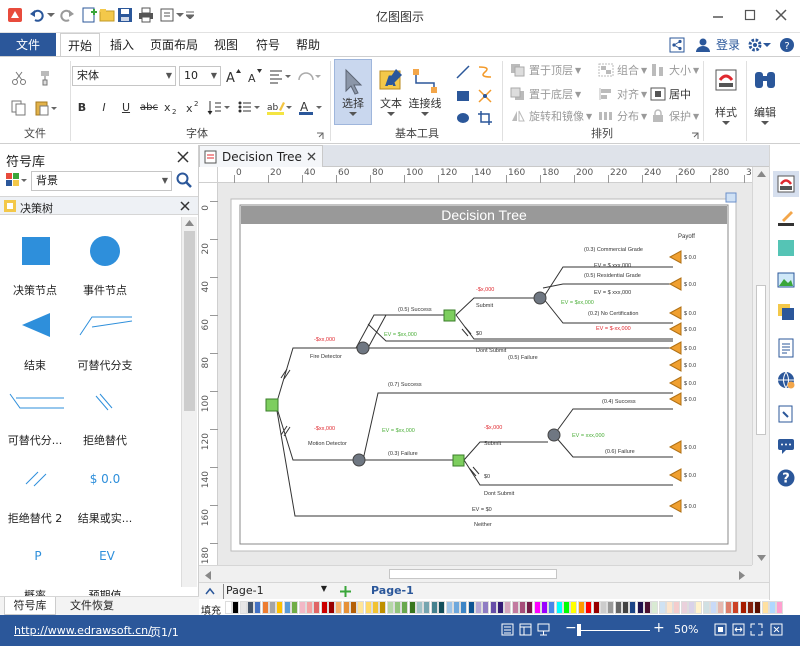 This screenshot has height=646, width=800. I want to click on page-select: Page-1 ▼, so click(277, 591).